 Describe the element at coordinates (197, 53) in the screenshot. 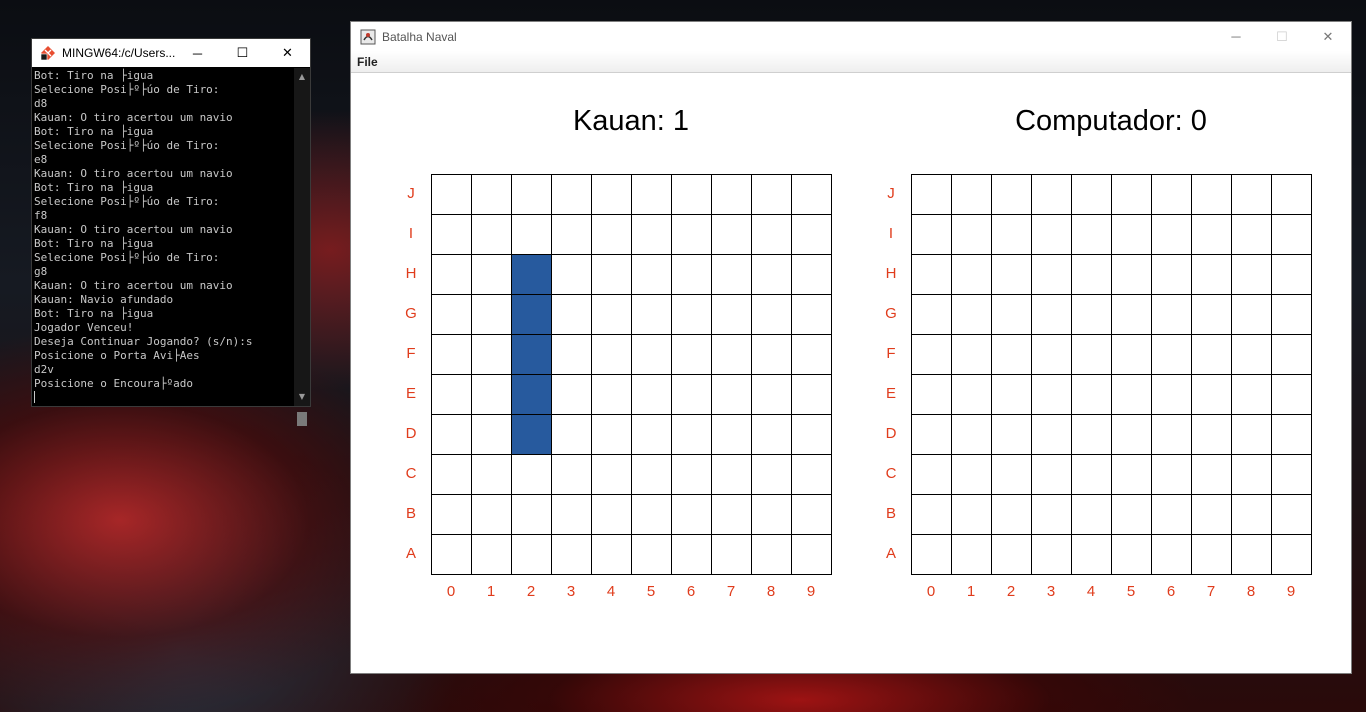

I see `terminal-minimize-button: ─` at that location.